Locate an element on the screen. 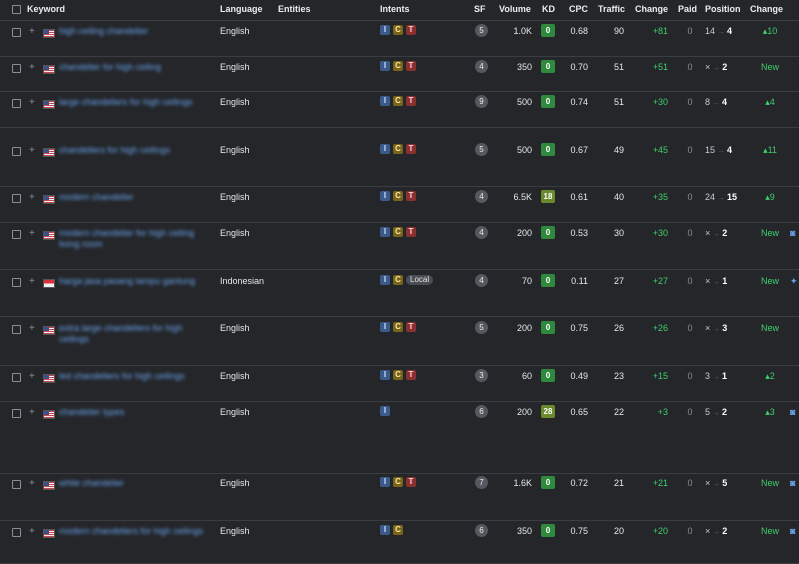 The image size is (799, 564). keyword-link: white chandelier is located at coordinates (137, 483).